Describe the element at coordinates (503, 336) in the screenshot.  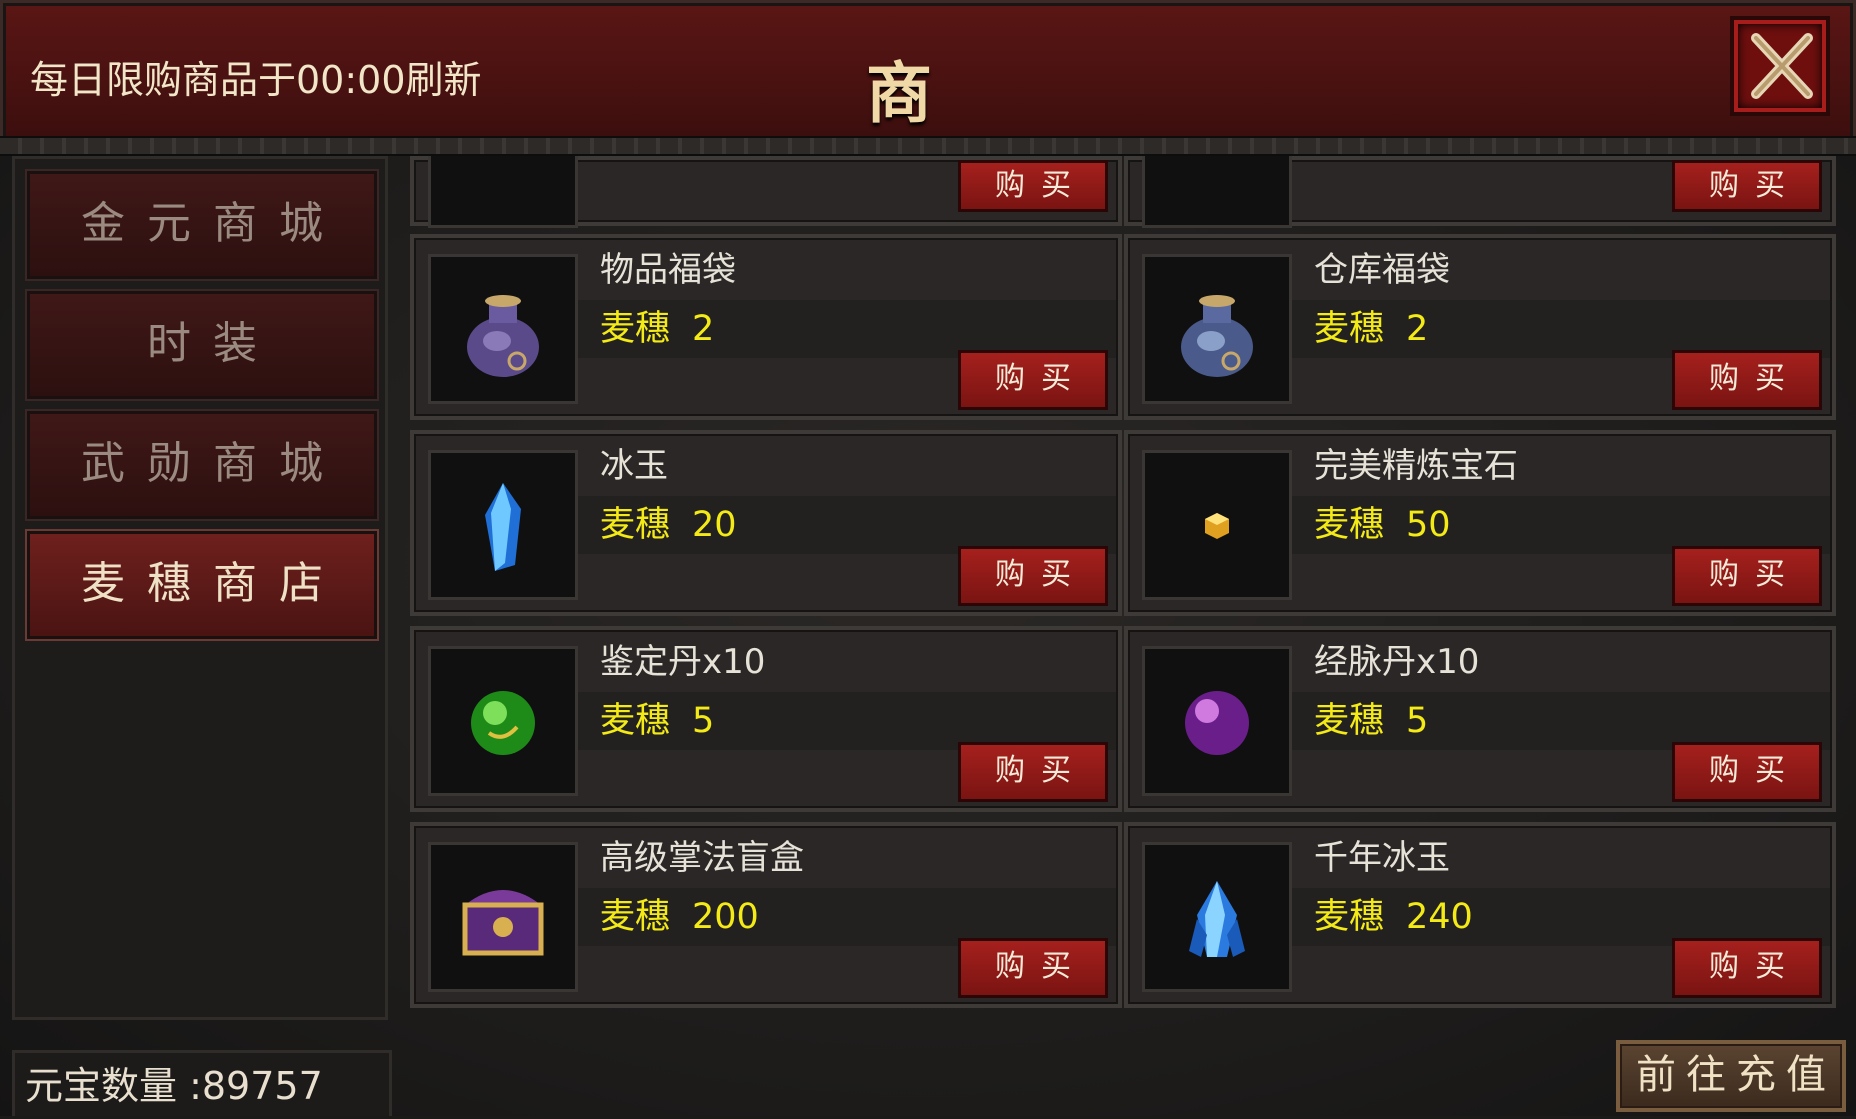
I see `purple-bag-icon` at that location.